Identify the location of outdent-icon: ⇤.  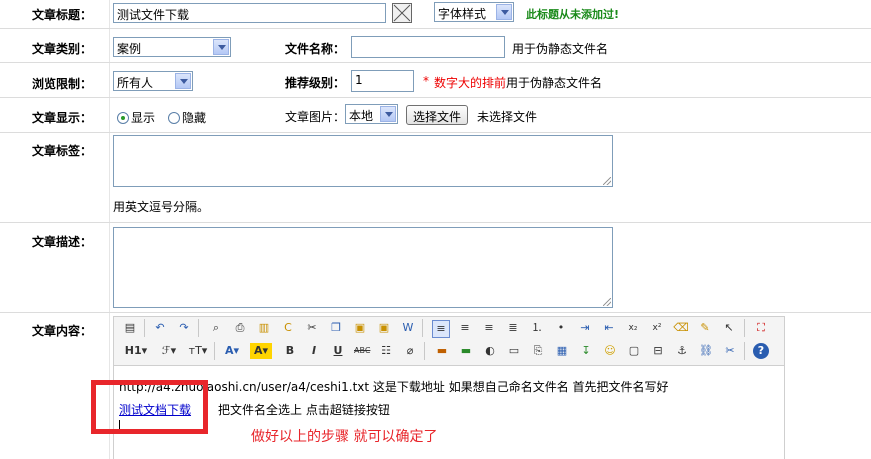
(609, 328).